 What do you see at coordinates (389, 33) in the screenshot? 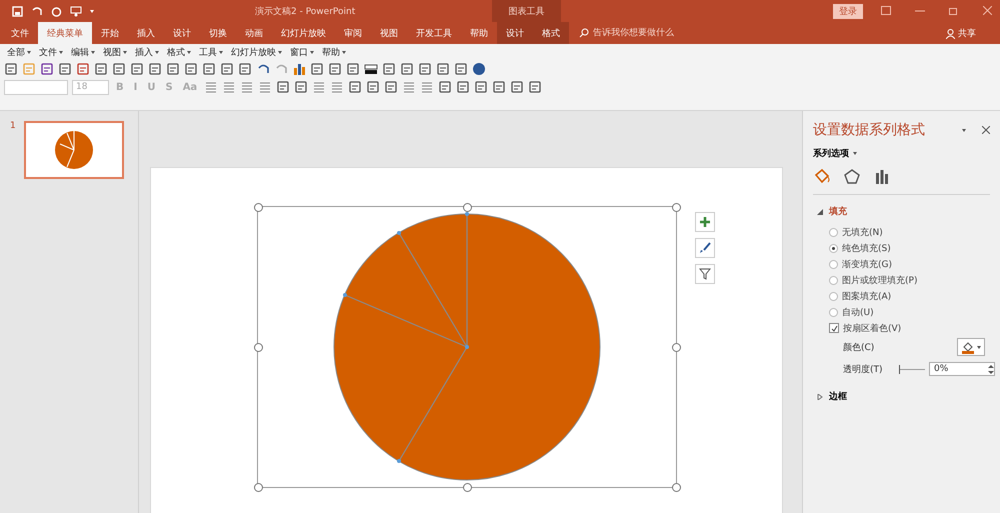
I see `ribbon-tab: 视图` at bounding box center [389, 33].